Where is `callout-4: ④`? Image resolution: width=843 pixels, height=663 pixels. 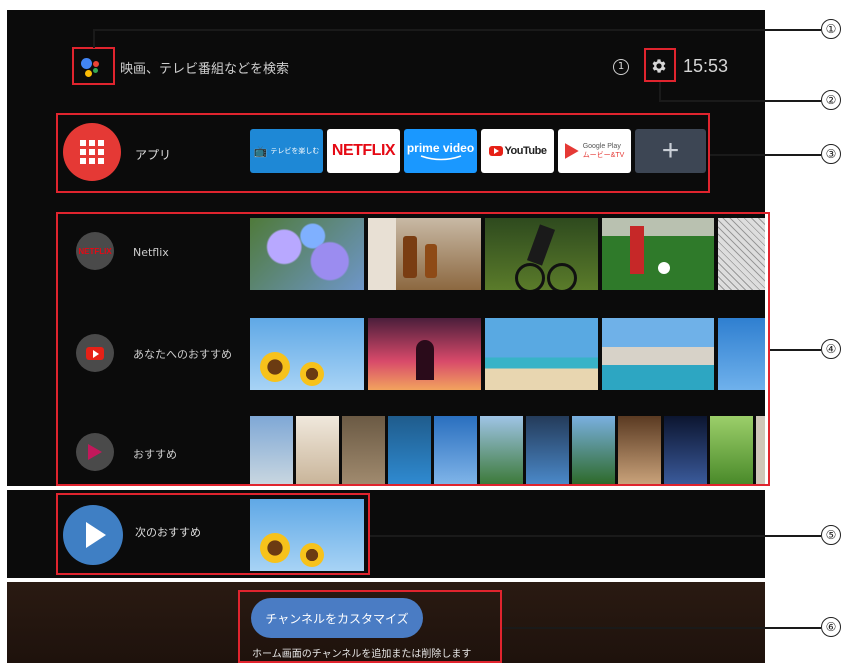
callout-4: ④ is located at coordinates (831, 349).